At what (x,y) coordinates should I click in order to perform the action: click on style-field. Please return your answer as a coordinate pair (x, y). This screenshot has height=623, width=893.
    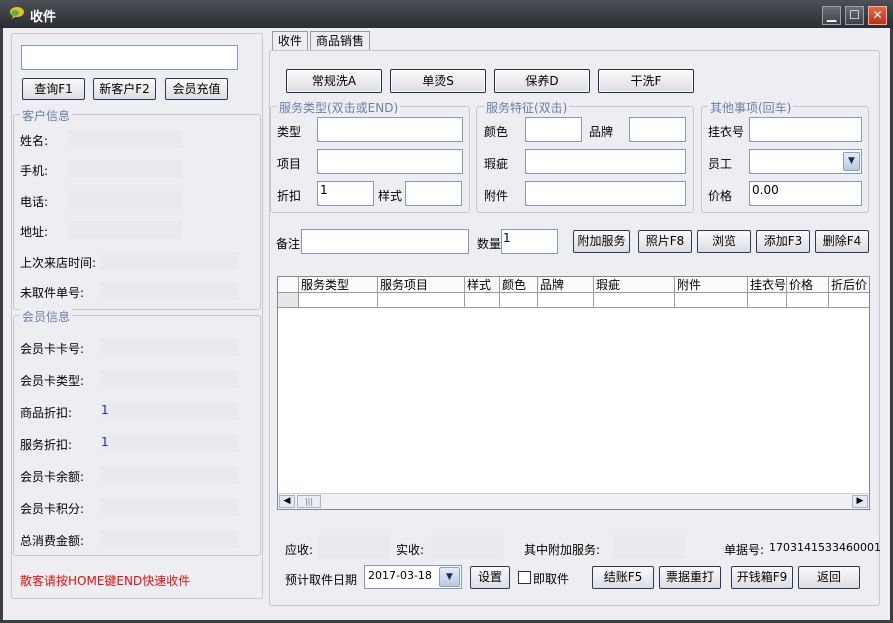
    Looking at the image, I should click on (433, 193).